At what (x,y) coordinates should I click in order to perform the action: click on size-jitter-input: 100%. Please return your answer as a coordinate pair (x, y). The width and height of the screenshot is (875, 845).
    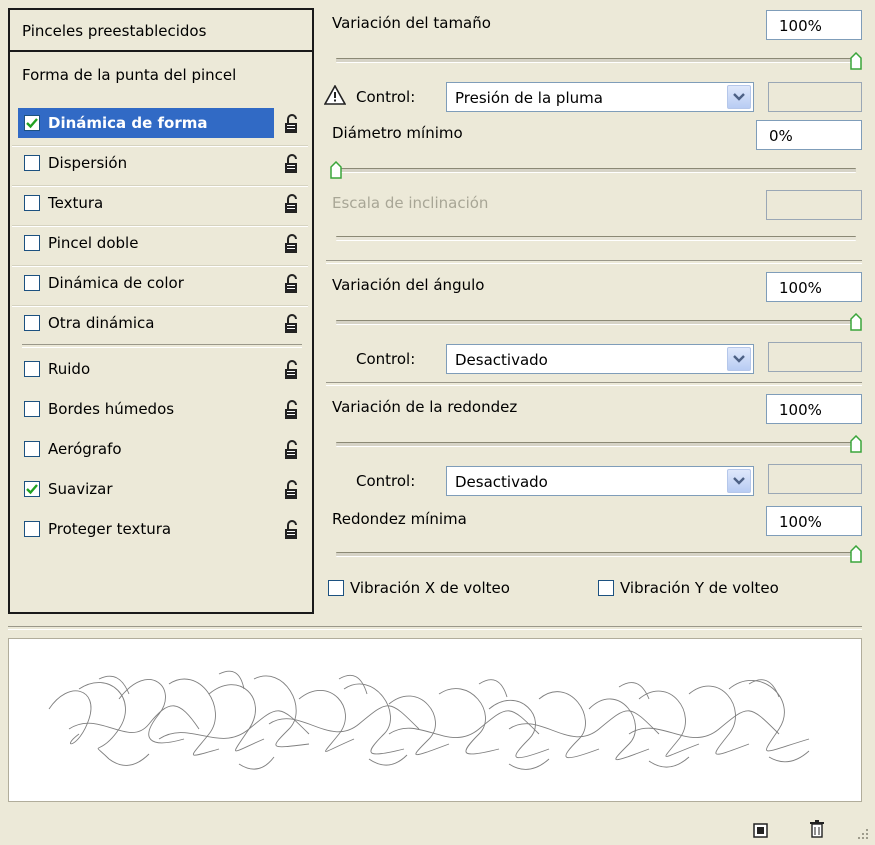
    Looking at the image, I should click on (814, 25).